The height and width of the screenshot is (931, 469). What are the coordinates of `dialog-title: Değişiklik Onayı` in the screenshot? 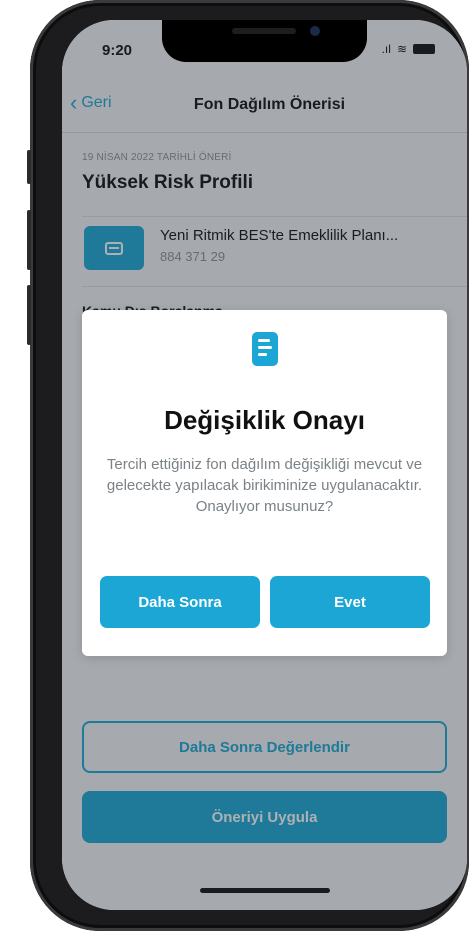 It's located at (264, 420).